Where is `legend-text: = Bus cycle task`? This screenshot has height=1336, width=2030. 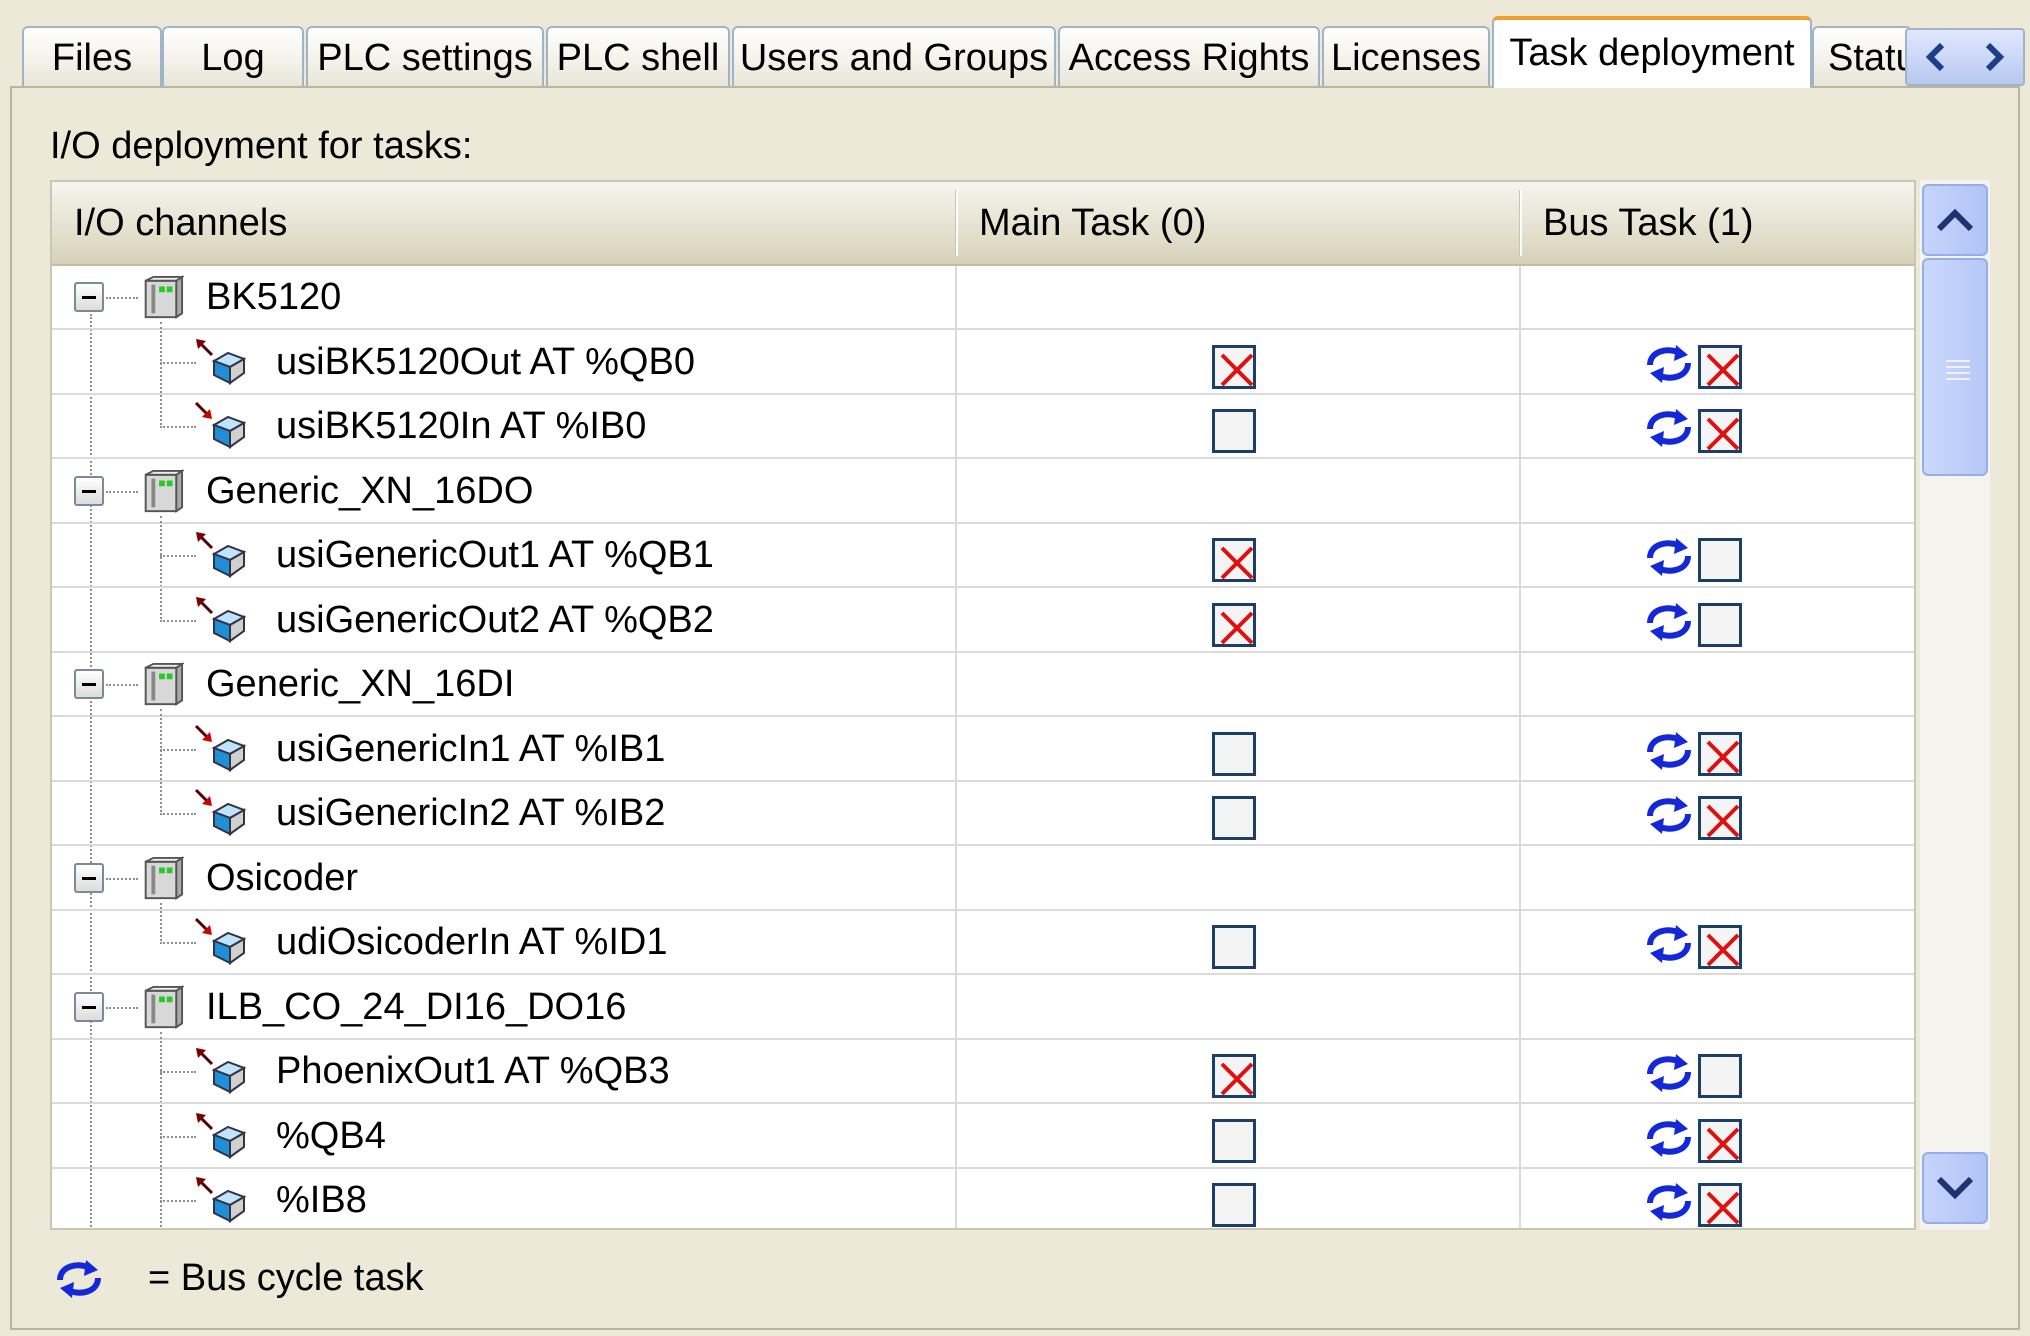 legend-text: = Bus cycle task is located at coordinates (286, 1278).